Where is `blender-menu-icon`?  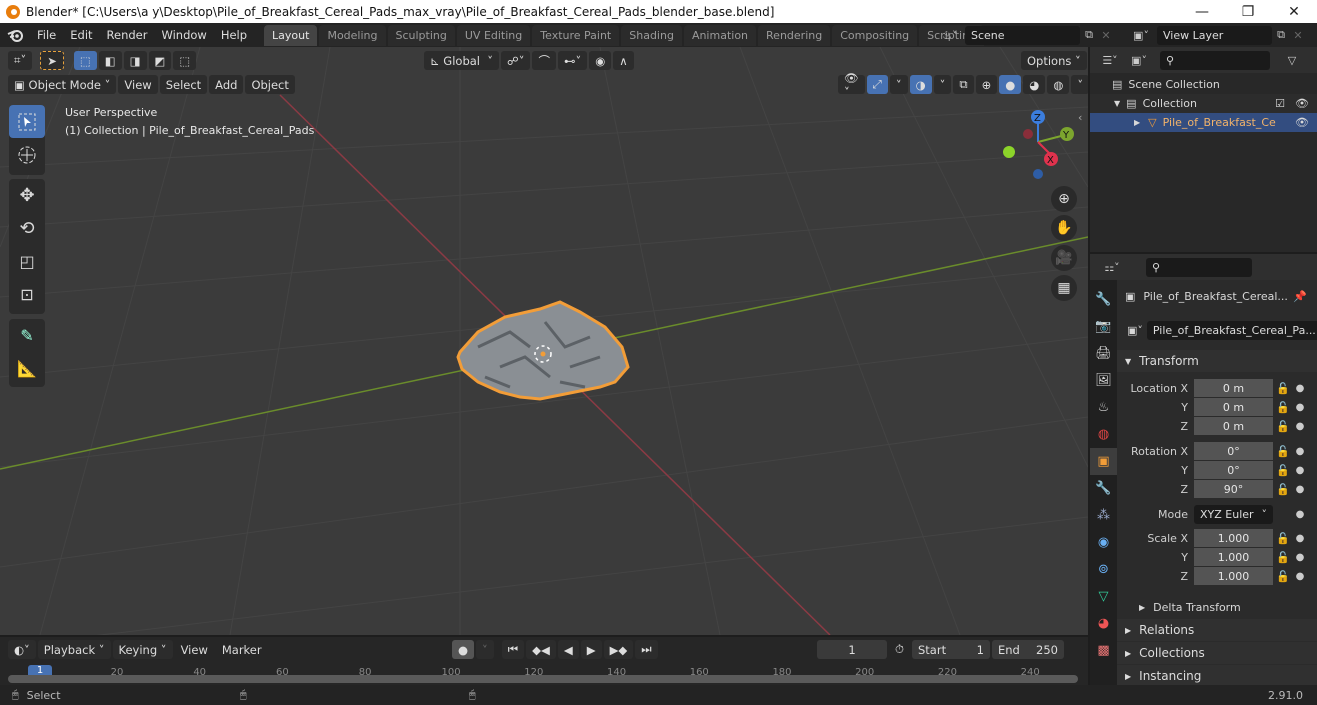
blender-menu-icon is located at coordinates (15, 35).